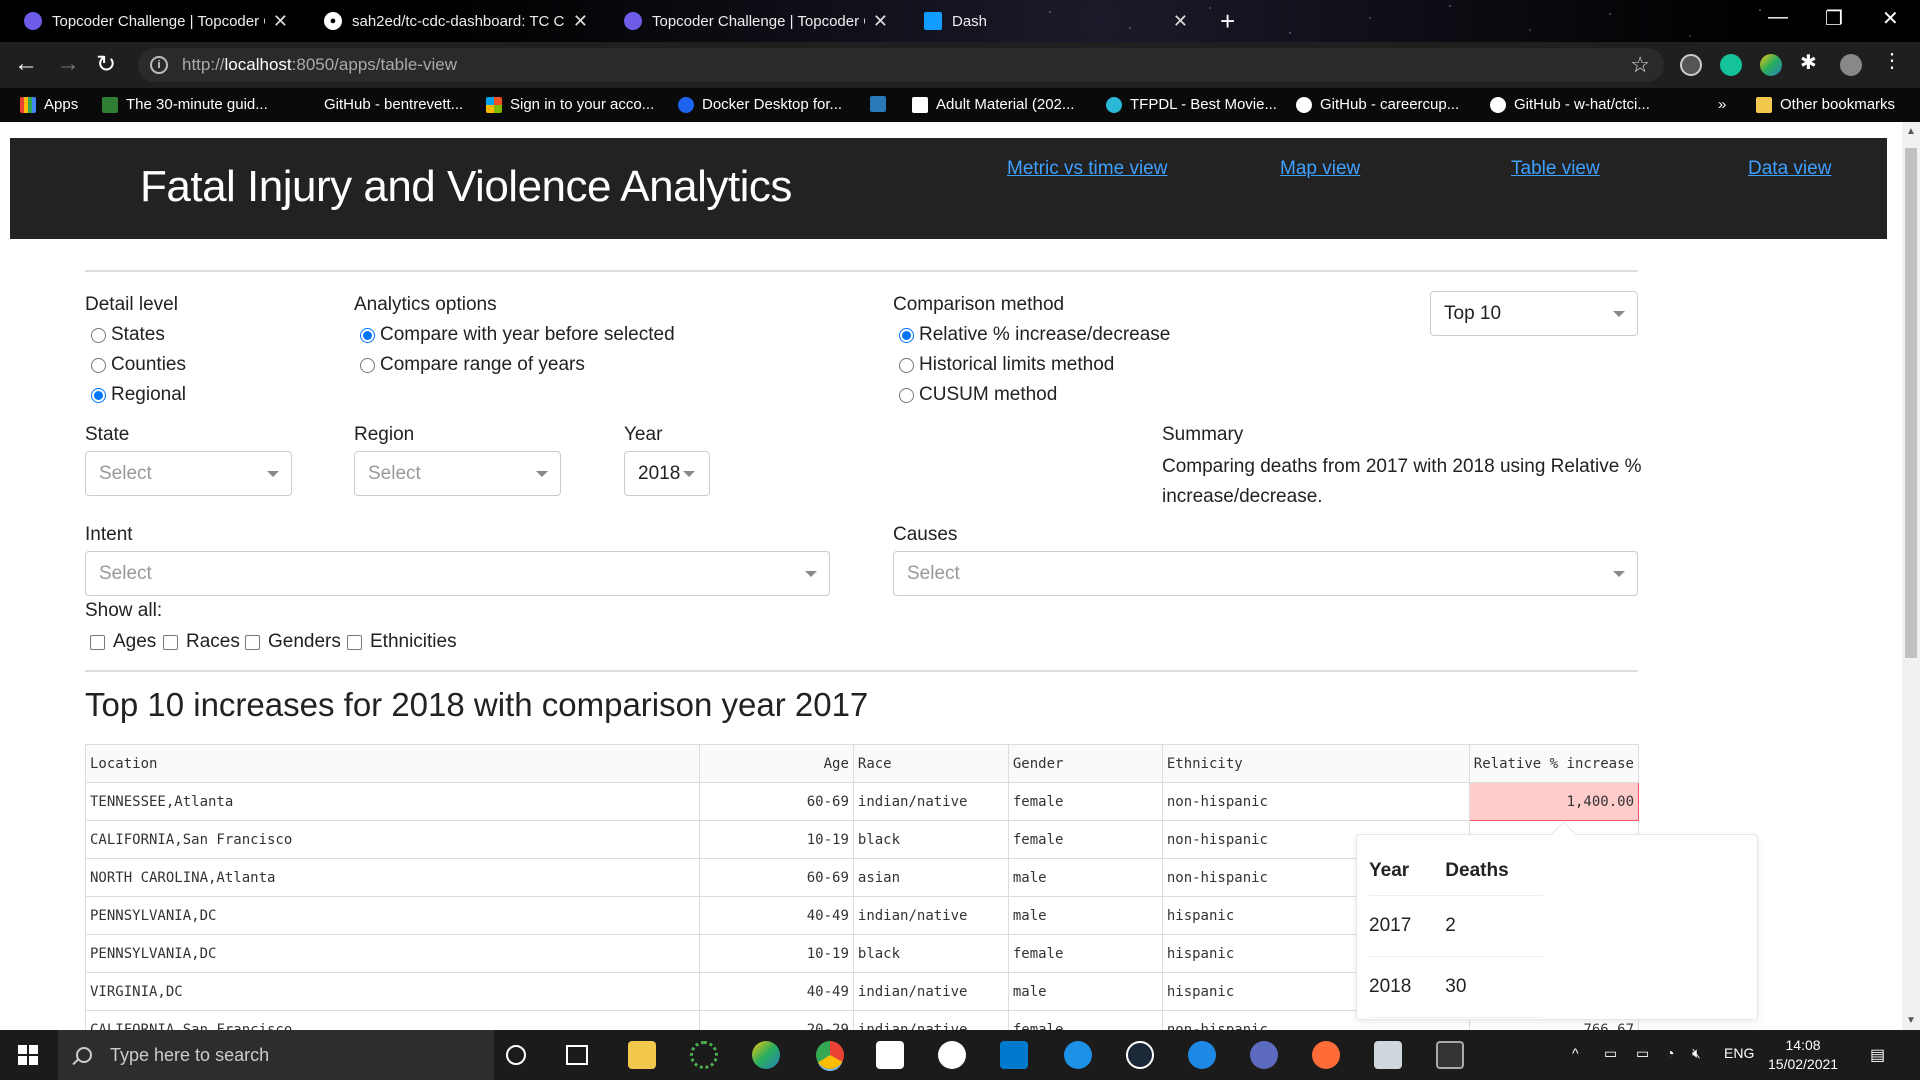 The width and height of the screenshot is (1920, 1080). Describe the element at coordinates (1731, 65) in the screenshot. I see `grammarly-extension-icon` at that location.